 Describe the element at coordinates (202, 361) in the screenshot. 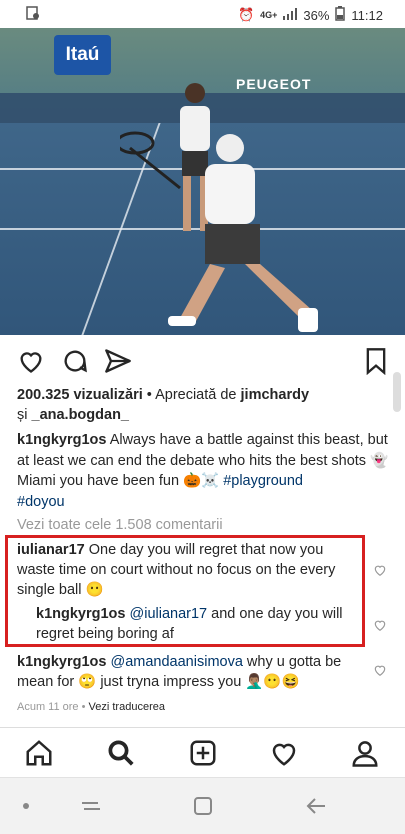

I see `post-actions` at that location.